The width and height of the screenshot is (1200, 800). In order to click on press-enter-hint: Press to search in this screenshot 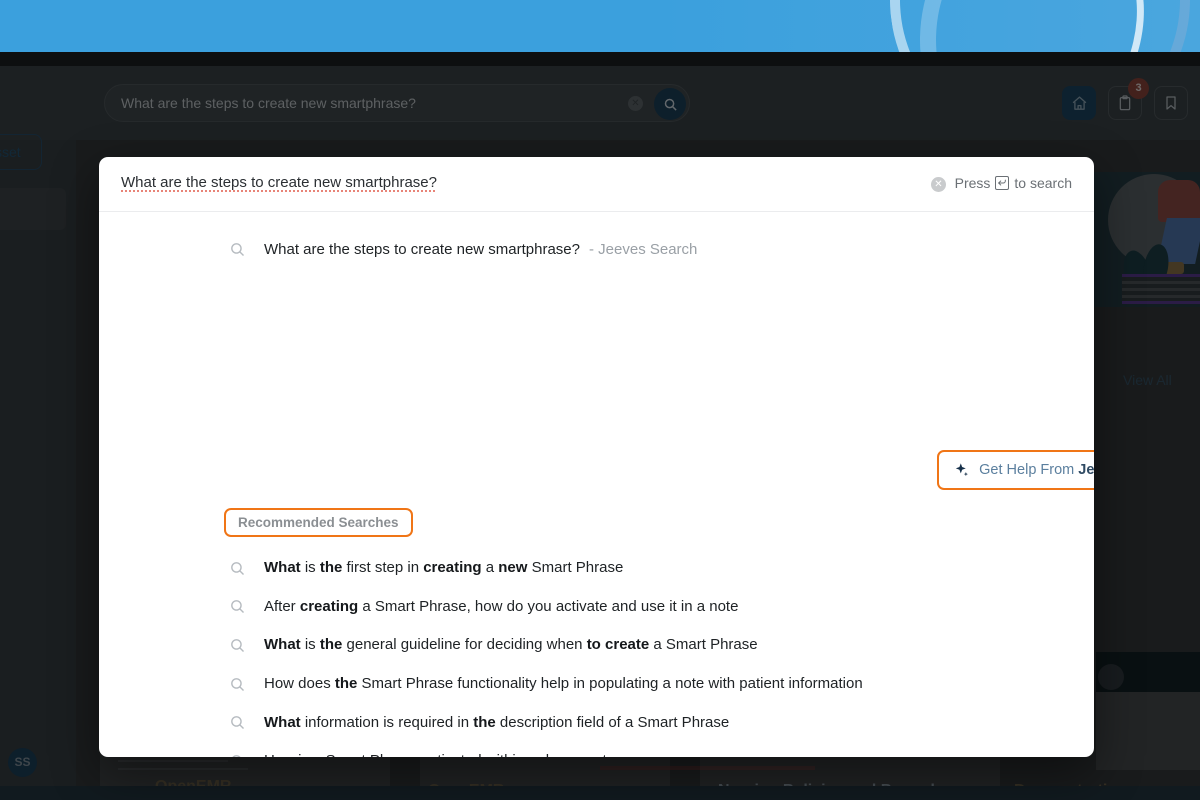, I will do `click(1013, 183)`.